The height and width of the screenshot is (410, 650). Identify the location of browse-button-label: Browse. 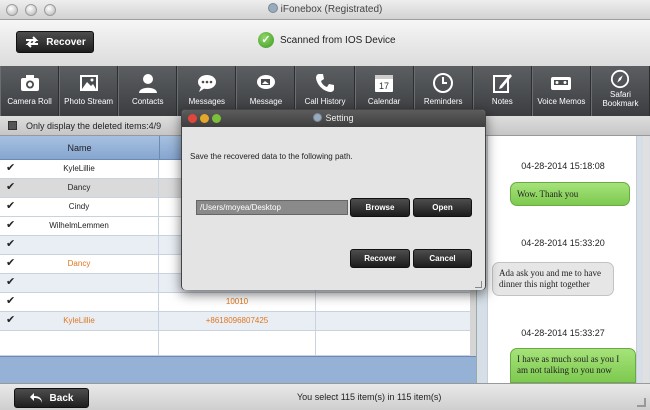
(380, 207).